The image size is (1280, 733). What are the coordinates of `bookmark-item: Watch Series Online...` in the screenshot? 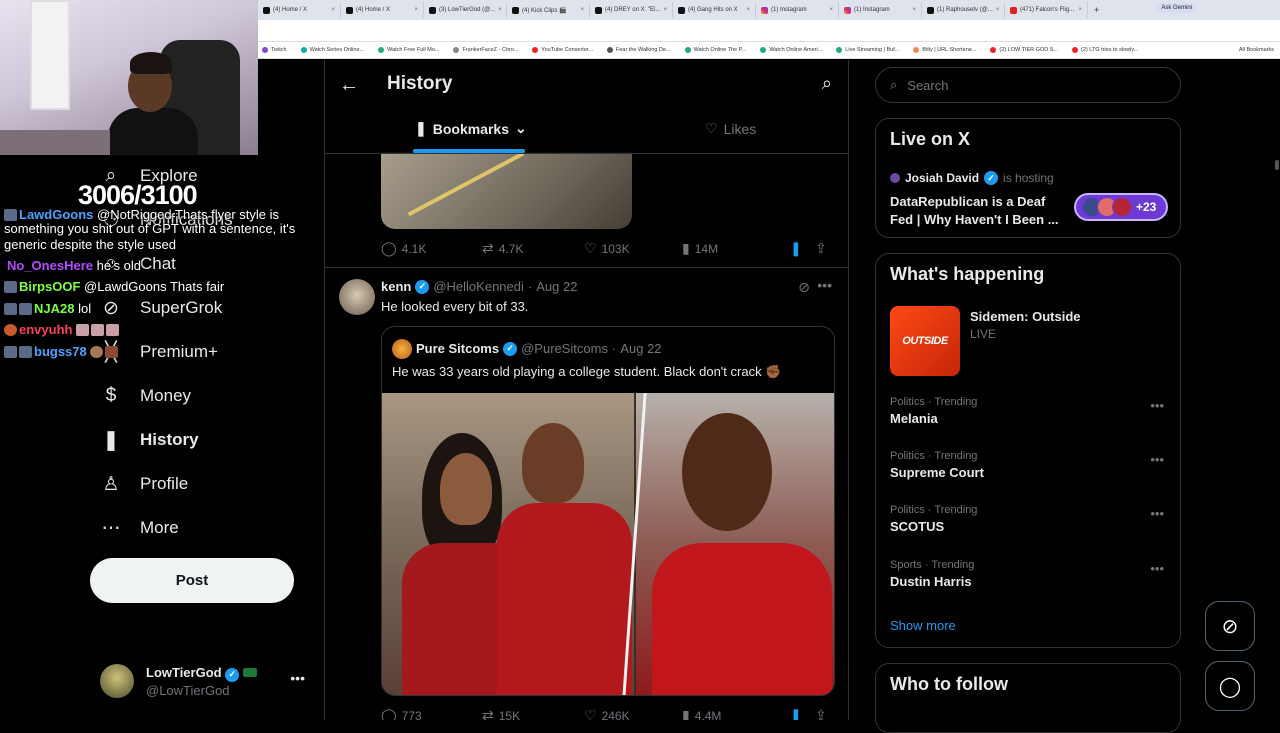 It's located at (332, 50).